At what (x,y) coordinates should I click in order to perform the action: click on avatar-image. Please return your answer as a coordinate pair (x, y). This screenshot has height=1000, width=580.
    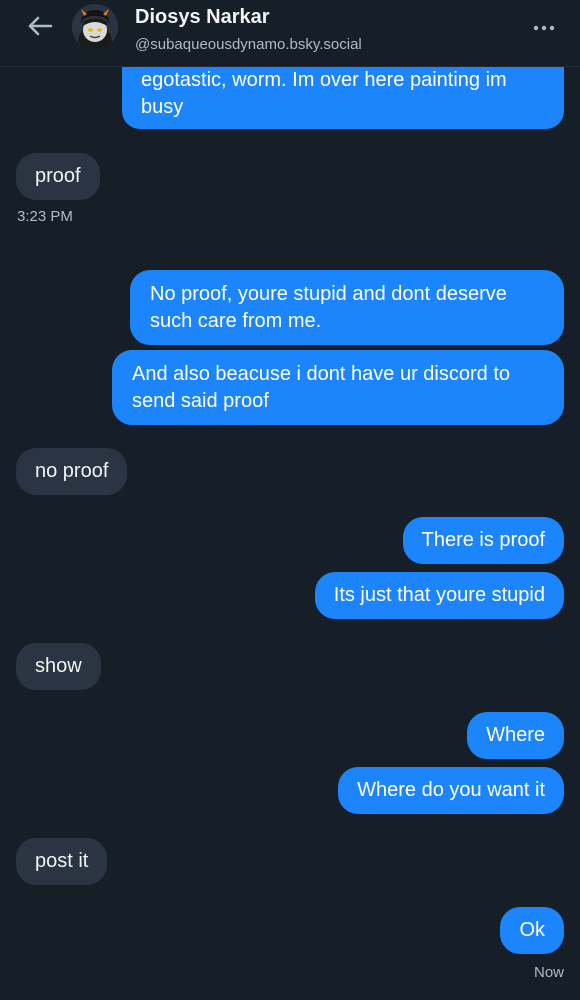
    Looking at the image, I should click on (95, 27).